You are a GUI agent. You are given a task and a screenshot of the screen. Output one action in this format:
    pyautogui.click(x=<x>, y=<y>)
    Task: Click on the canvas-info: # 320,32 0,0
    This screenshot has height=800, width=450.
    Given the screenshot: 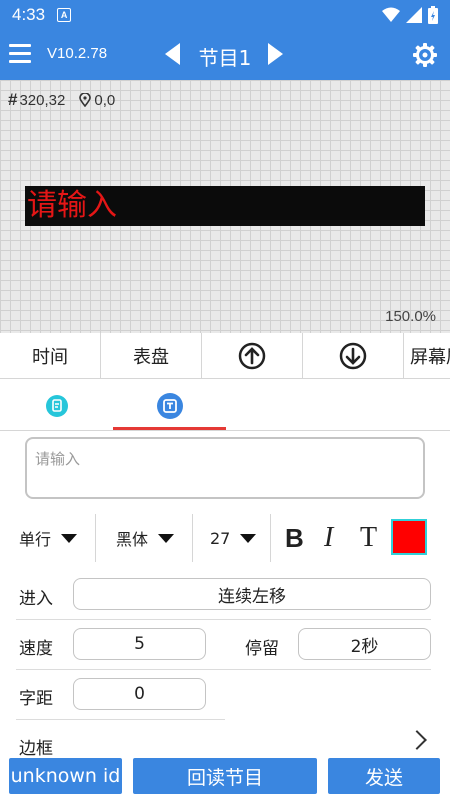 What is the action you would take?
    pyautogui.click(x=61, y=100)
    